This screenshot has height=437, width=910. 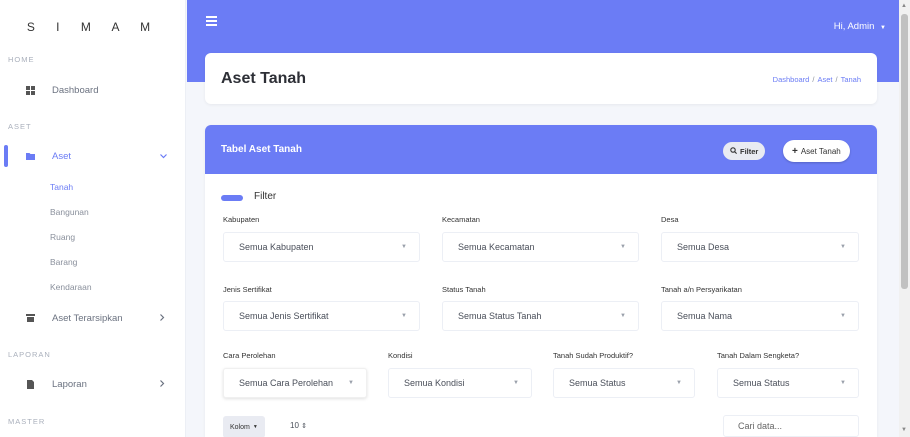 I want to click on tanah-an-label: Tanah a/n Persyarikatan, so click(x=701, y=289).